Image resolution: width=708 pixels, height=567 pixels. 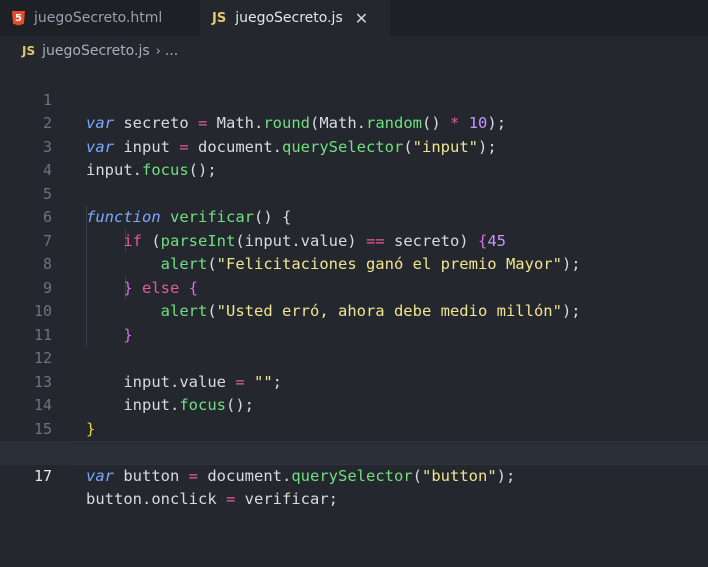 I want to click on code-line: 12 input.value = "";, so click(x=354, y=357).